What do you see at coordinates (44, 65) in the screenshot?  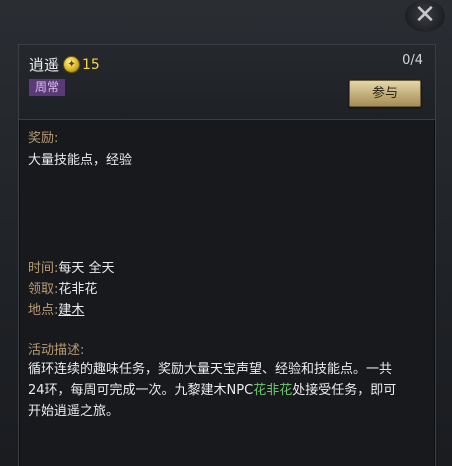 I see `activity-title: 逍遥` at bounding box center [44, 65].